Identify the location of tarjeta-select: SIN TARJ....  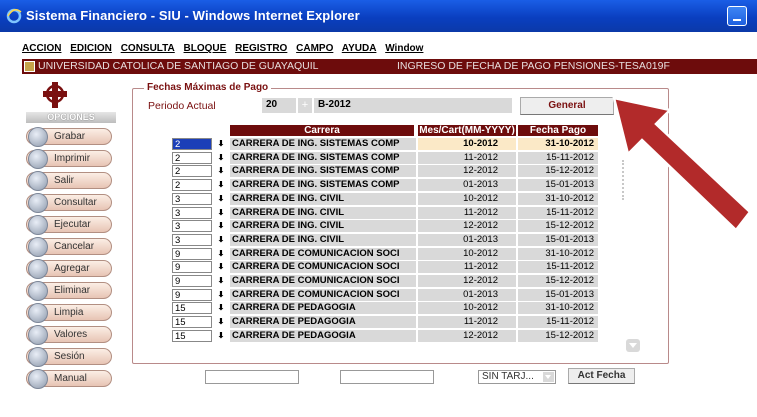
(517, 377).